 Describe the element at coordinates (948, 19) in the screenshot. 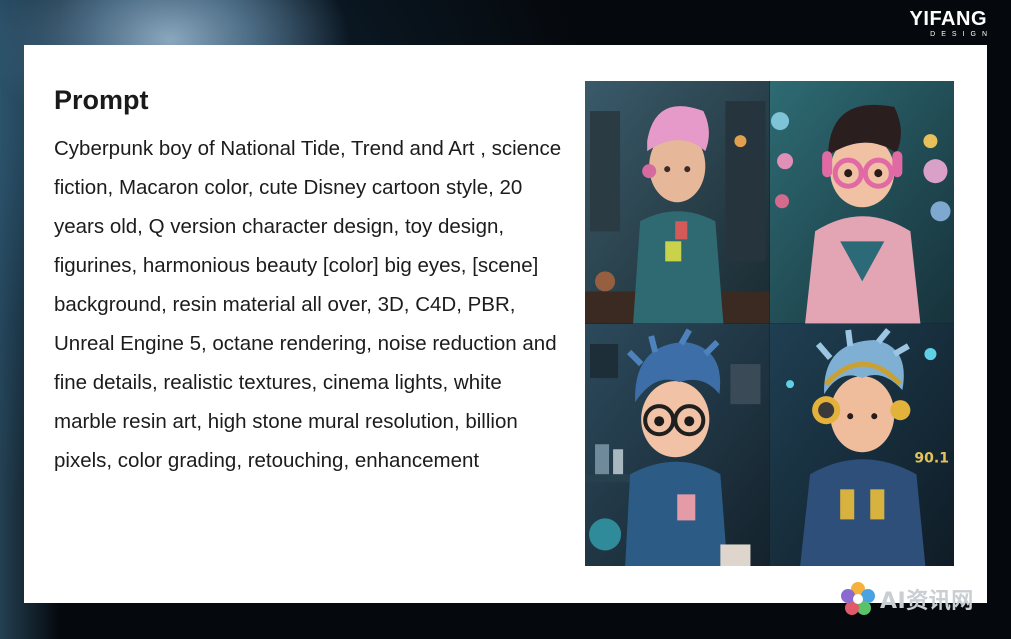

I see `brand-name: YIFANG` at that location.